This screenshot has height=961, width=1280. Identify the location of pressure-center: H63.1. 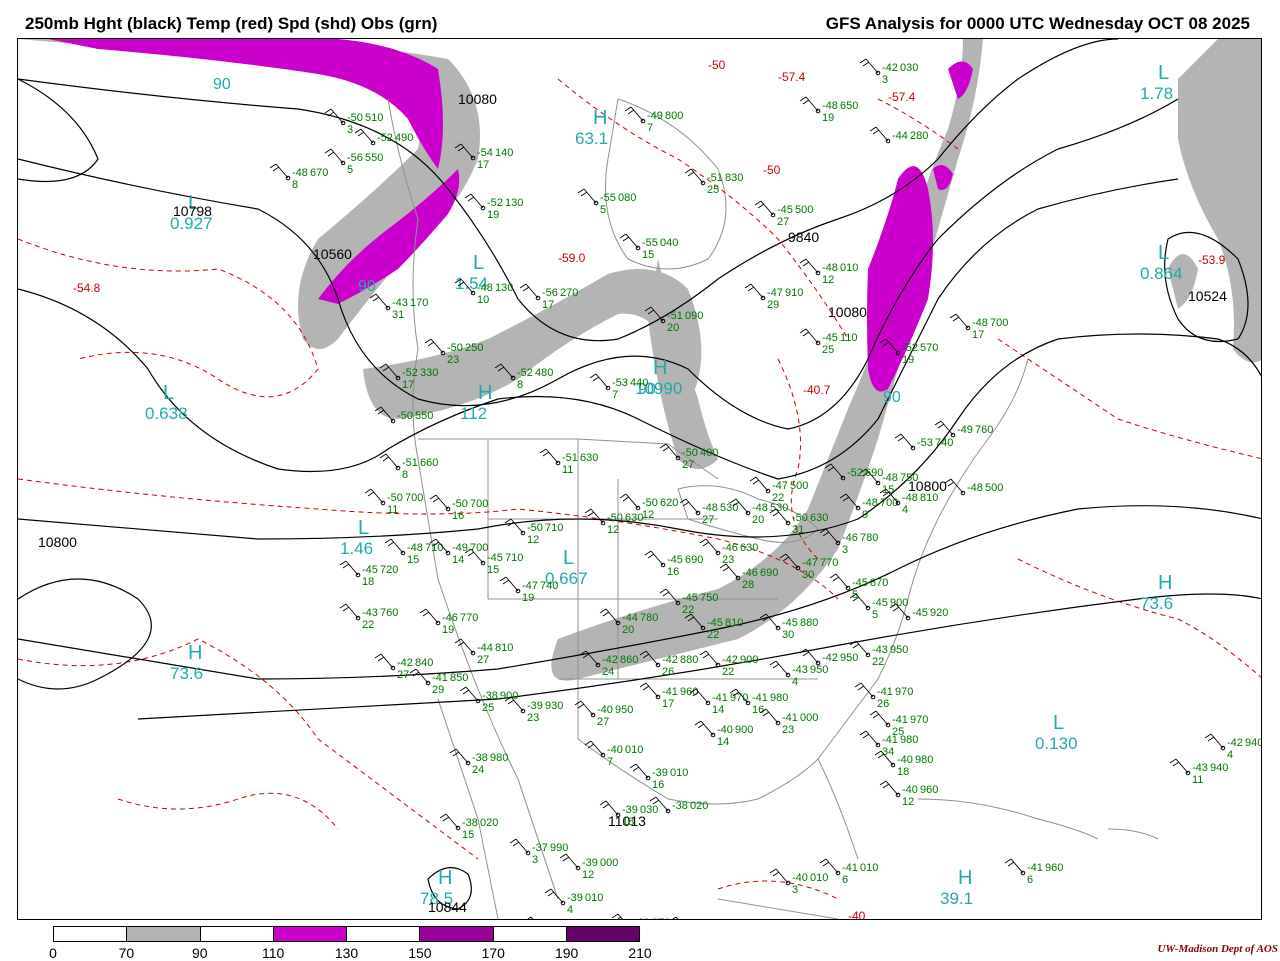
(591, 127).